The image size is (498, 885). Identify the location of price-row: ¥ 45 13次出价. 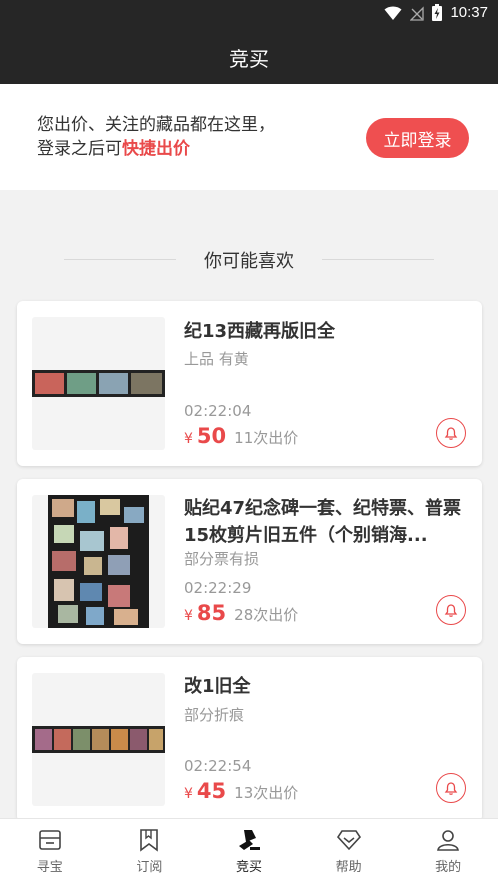
(241, 791).